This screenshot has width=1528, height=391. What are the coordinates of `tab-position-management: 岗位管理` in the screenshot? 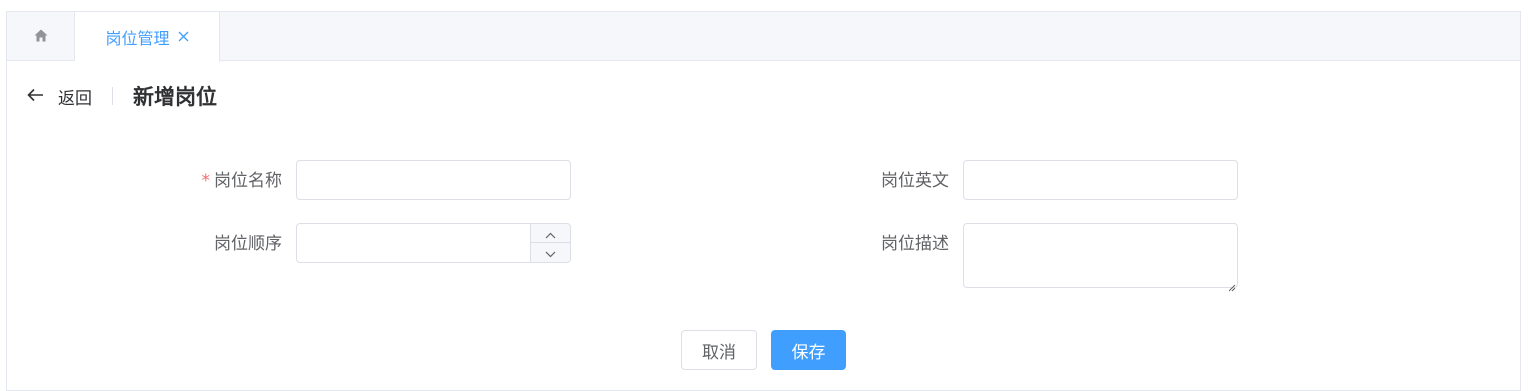 It's located at (147, 37).